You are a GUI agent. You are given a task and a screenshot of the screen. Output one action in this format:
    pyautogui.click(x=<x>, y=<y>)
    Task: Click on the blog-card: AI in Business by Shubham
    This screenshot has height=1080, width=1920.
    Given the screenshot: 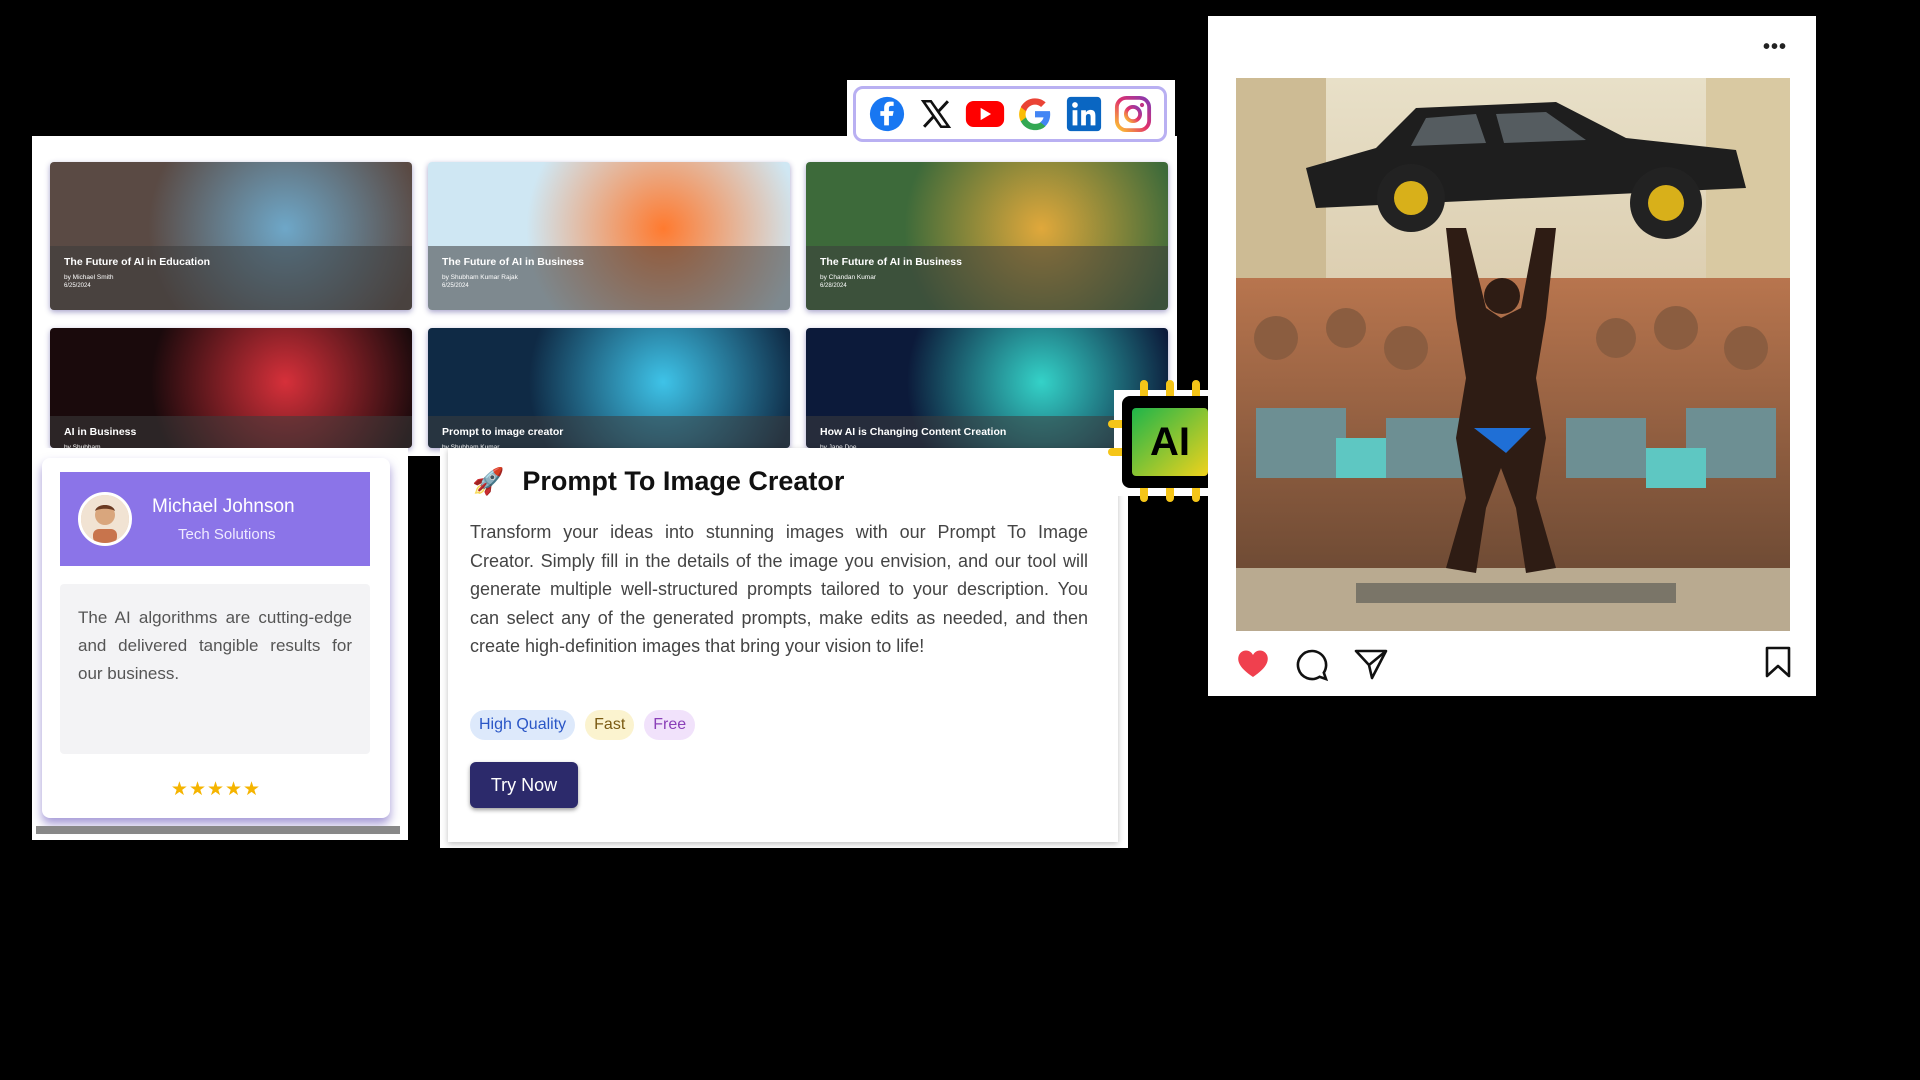 What is the action you would take?
    pyautogui.click(x=231, y=388)
    